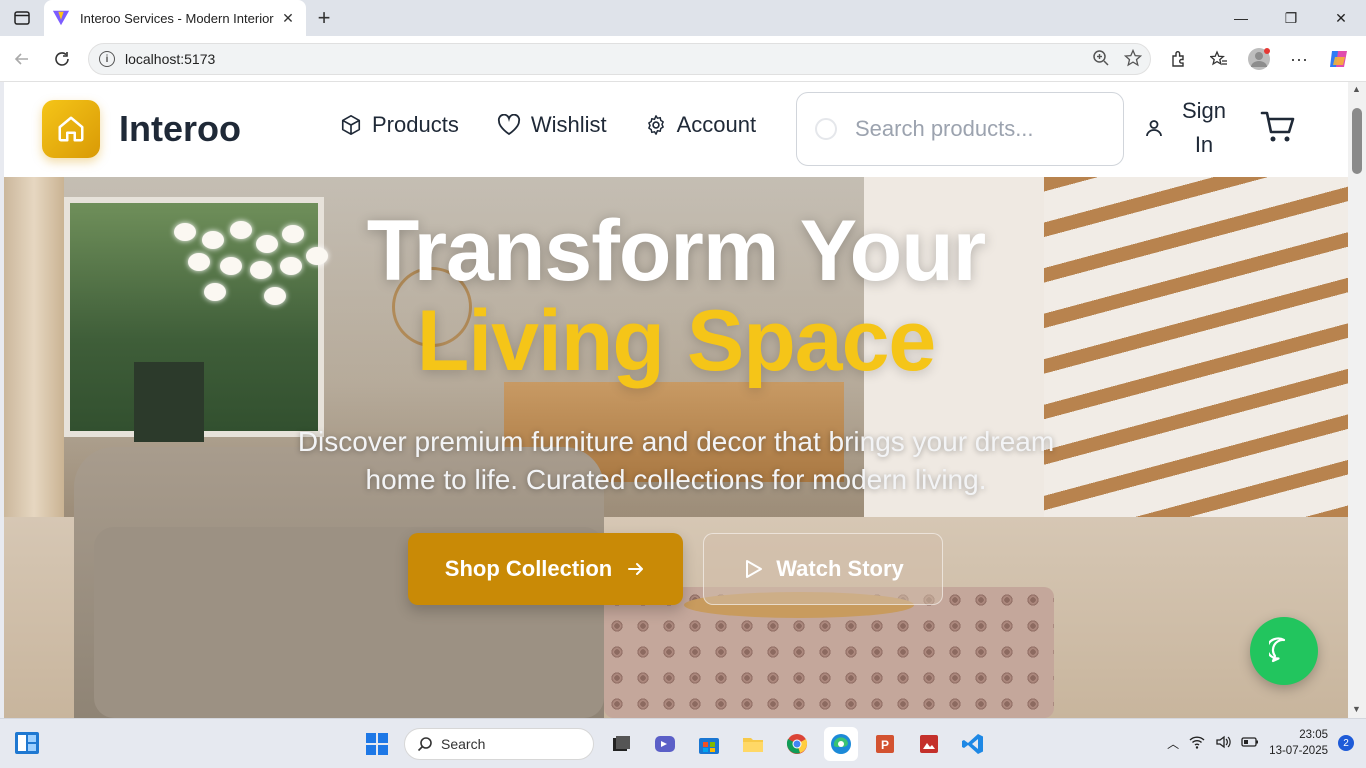  What do you see at coordinates (676, 341) in the screenshot?
I see `hero-title-line2: Living Space` at bounding box center [676, 341].